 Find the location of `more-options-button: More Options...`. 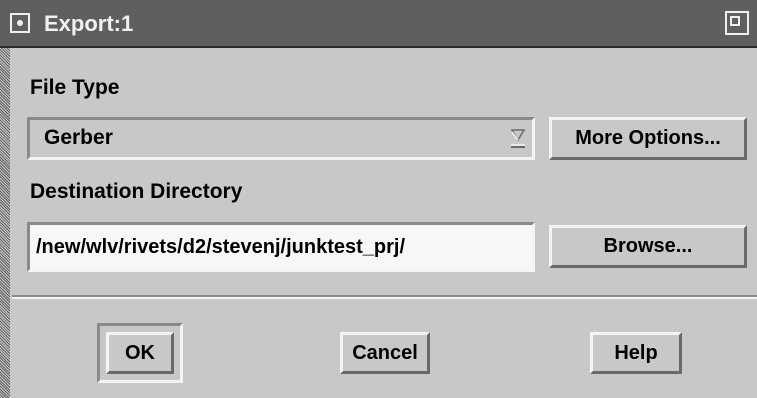

more-options-button: More Options... is located at coordinates (648, 138).